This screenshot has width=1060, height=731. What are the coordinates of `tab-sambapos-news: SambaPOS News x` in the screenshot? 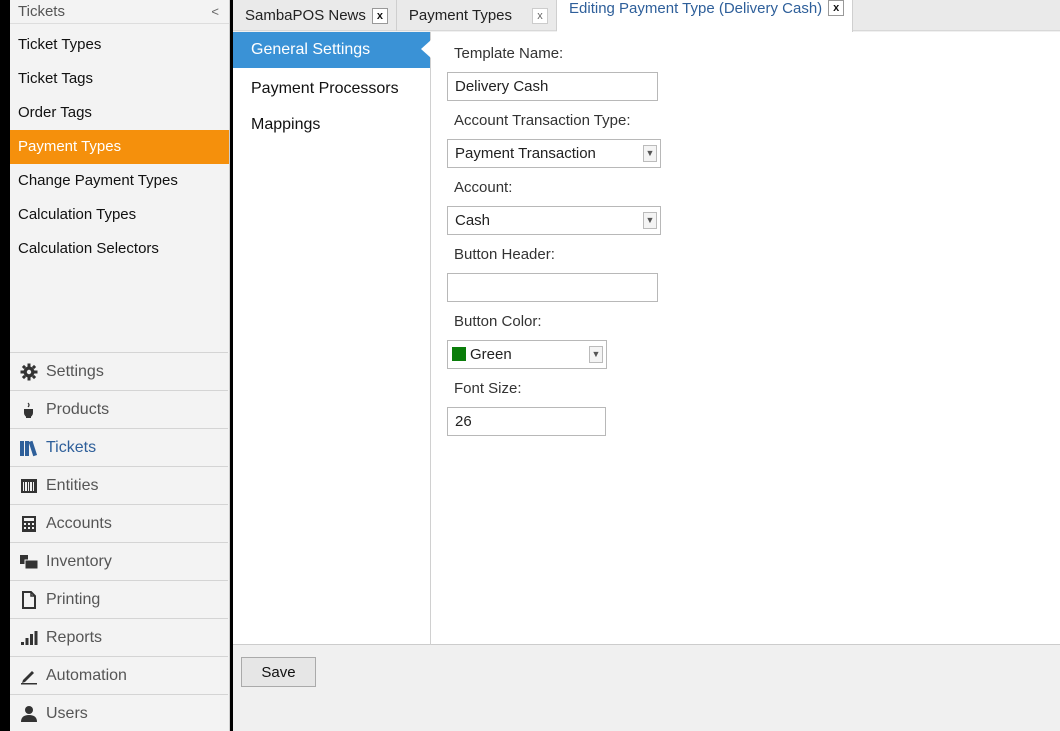 It's located at (315, 15).